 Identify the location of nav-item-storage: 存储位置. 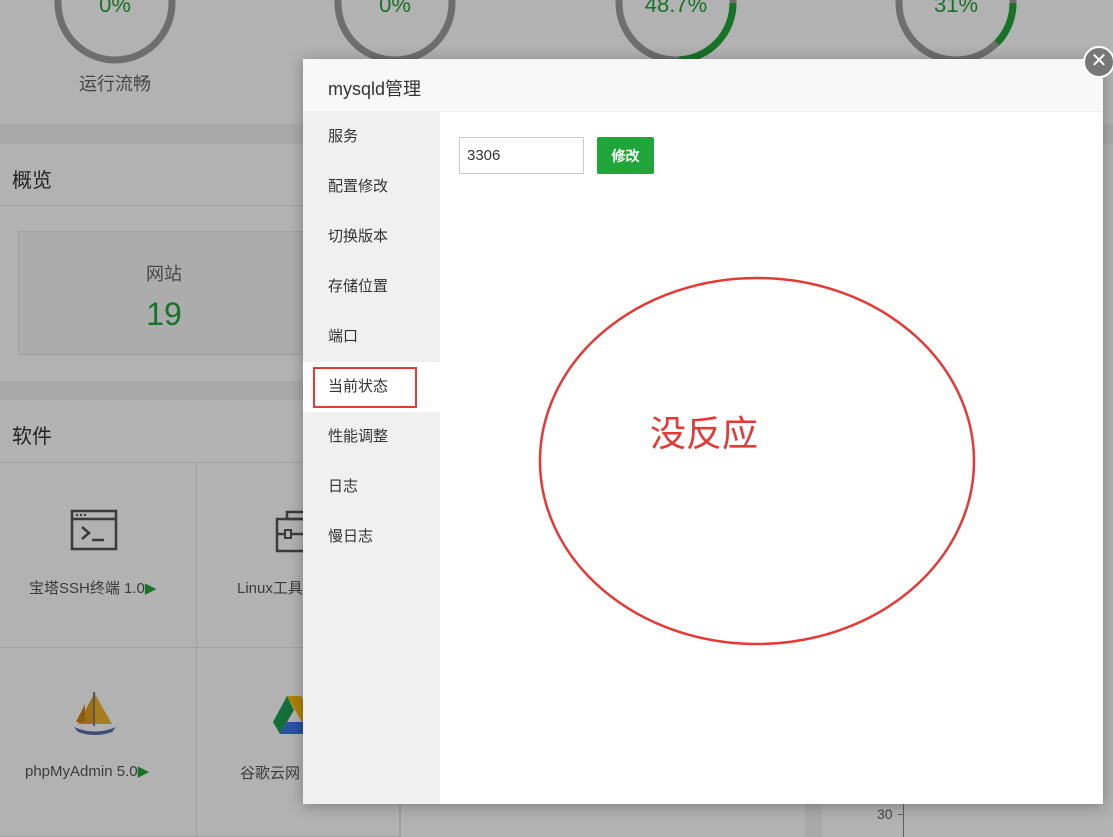
(371, 287).